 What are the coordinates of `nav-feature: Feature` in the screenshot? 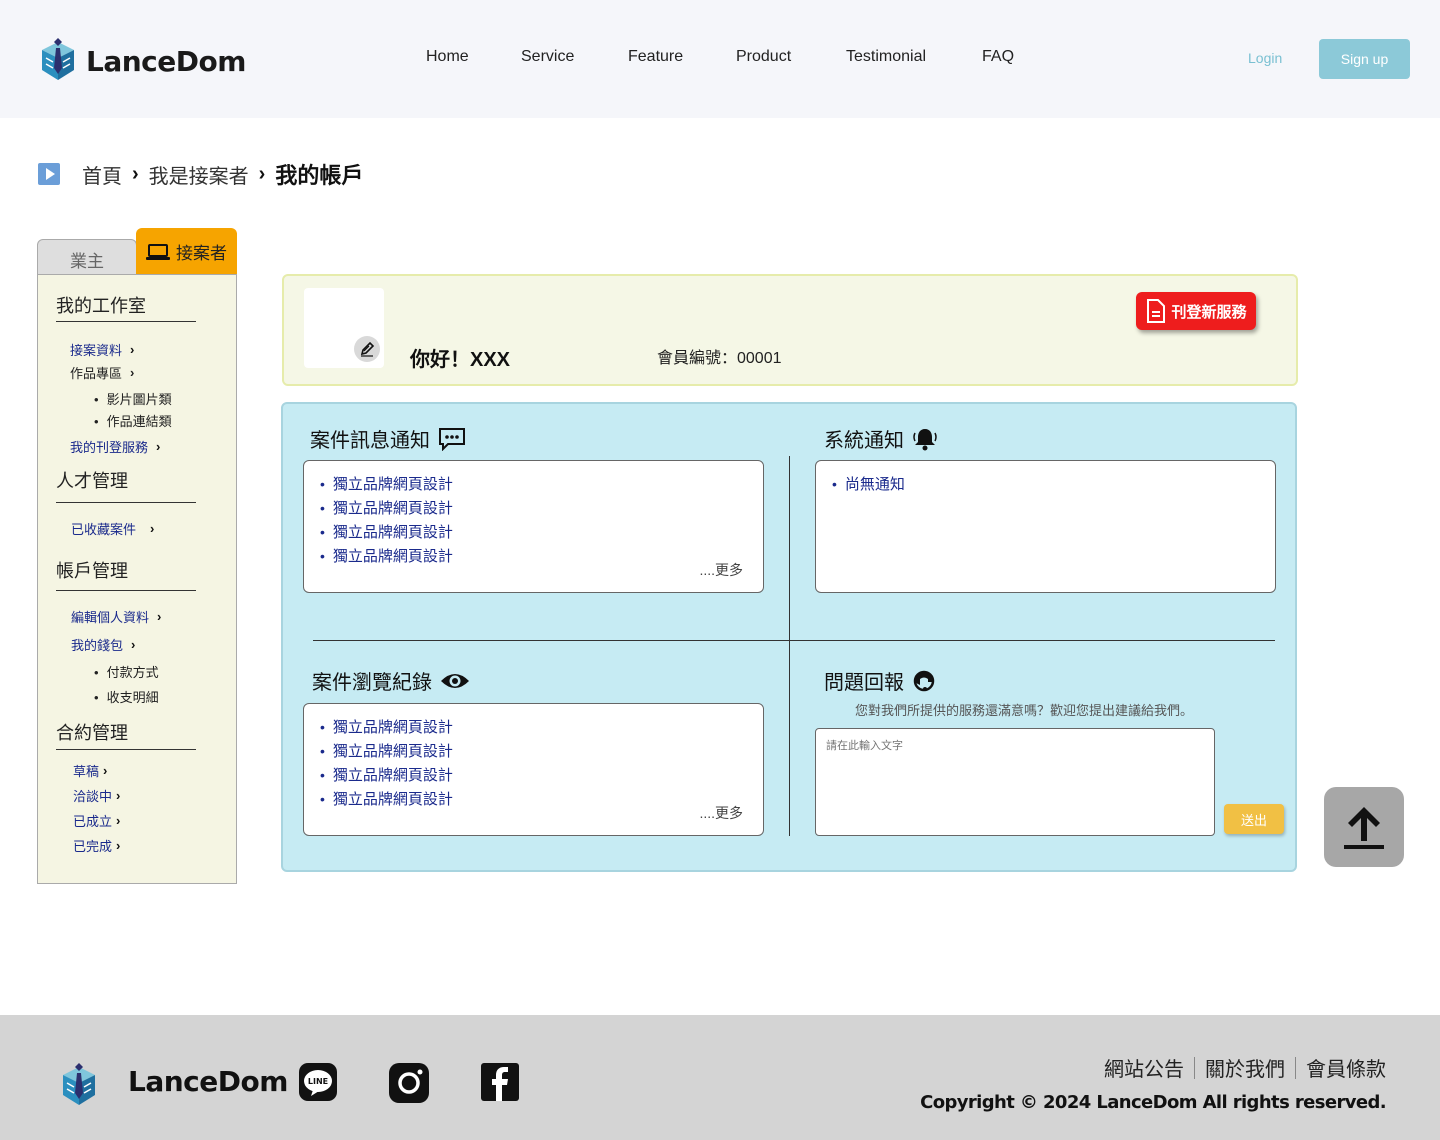 It's located at (655, 57).